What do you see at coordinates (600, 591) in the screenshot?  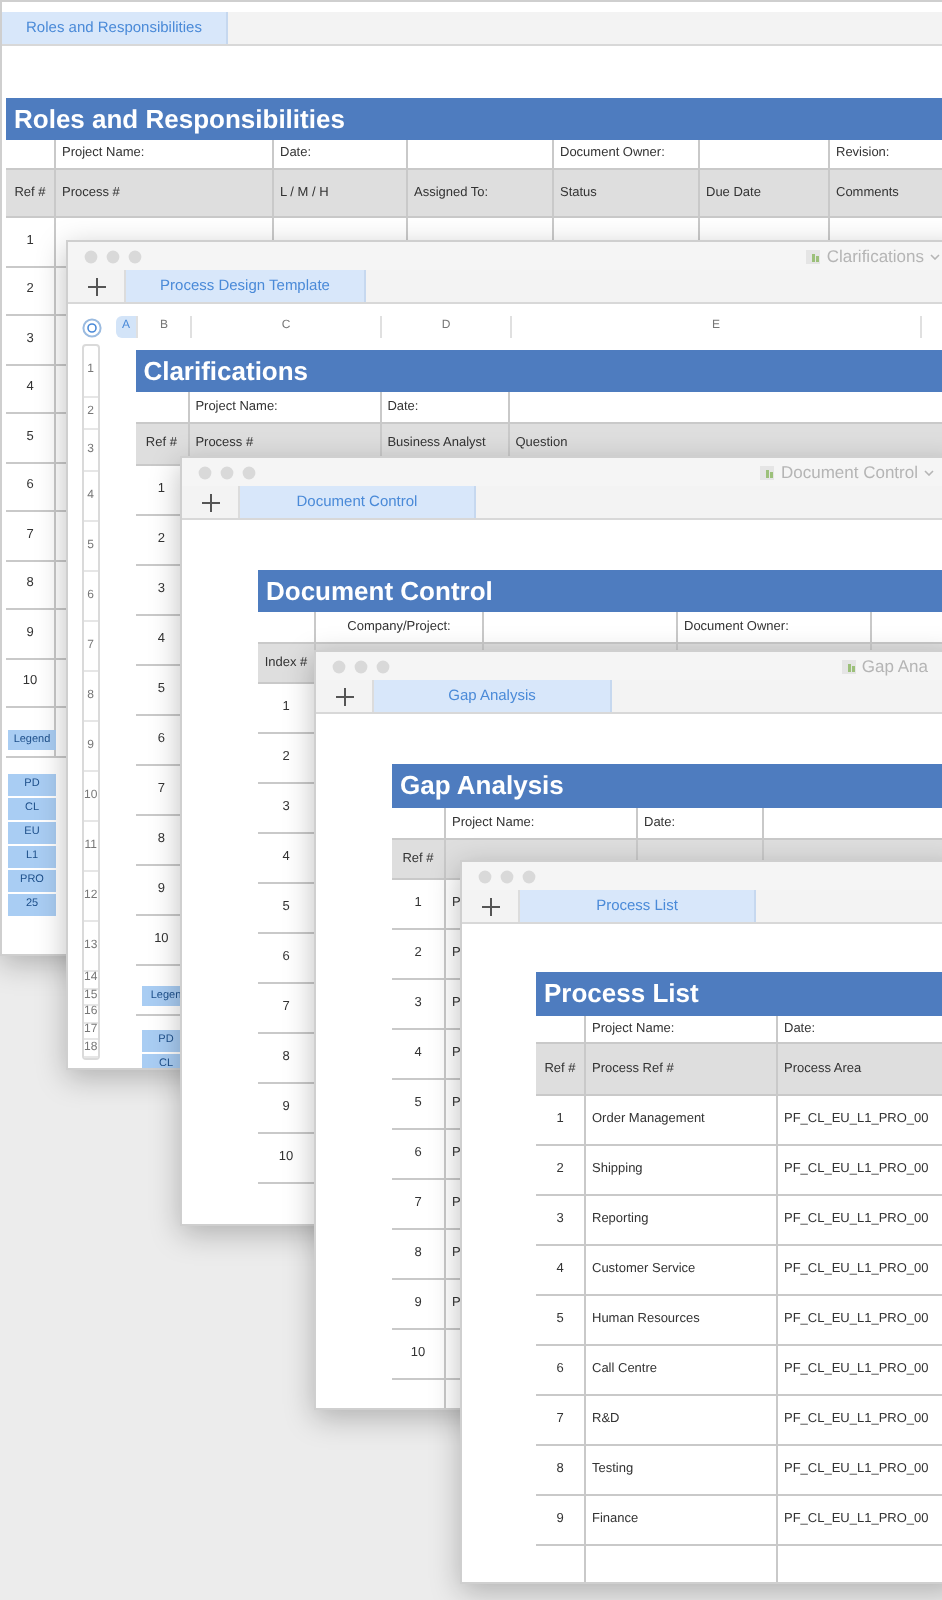 I see `sheet-title-bar: Document Control` at bounding box center [600, 591].